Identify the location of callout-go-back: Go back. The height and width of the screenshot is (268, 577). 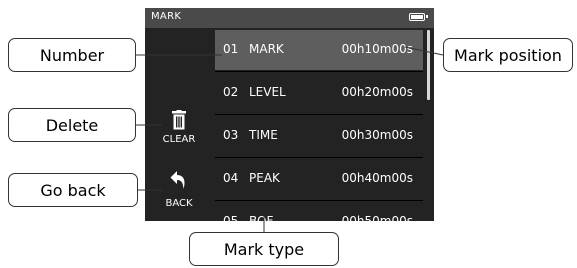
(73, 190).